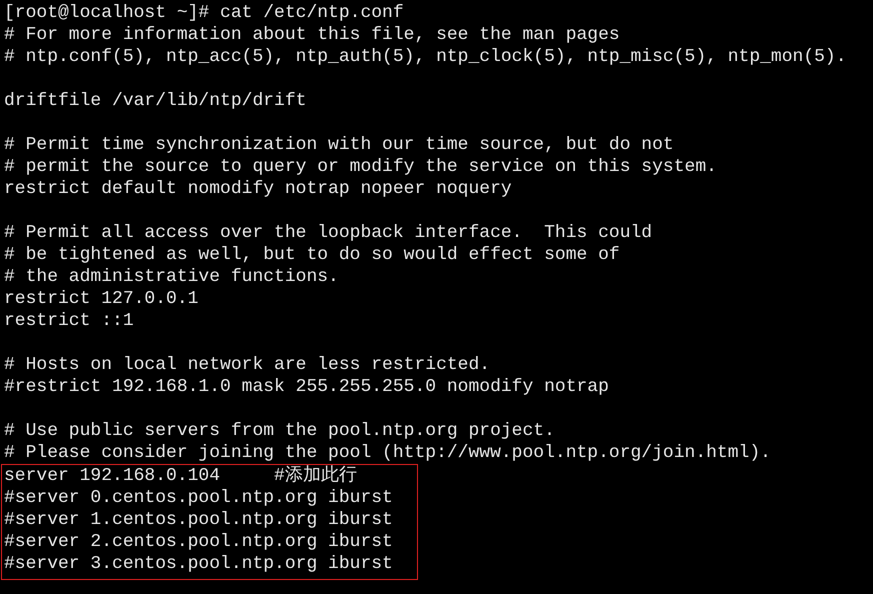 The height and width of the screenshot is (594, 873). I want to click on terminal-line: server 192.168.0.104 #添加此行, so click(180, 476).